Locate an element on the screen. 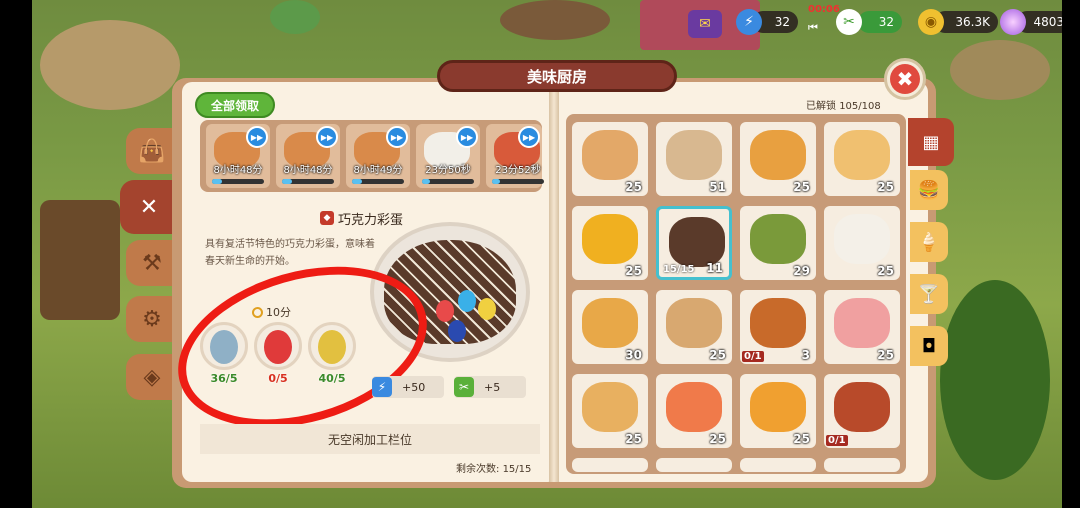 The image size is (1080, 508). tab-bag: 👜 is located at coordinates (152, 151).